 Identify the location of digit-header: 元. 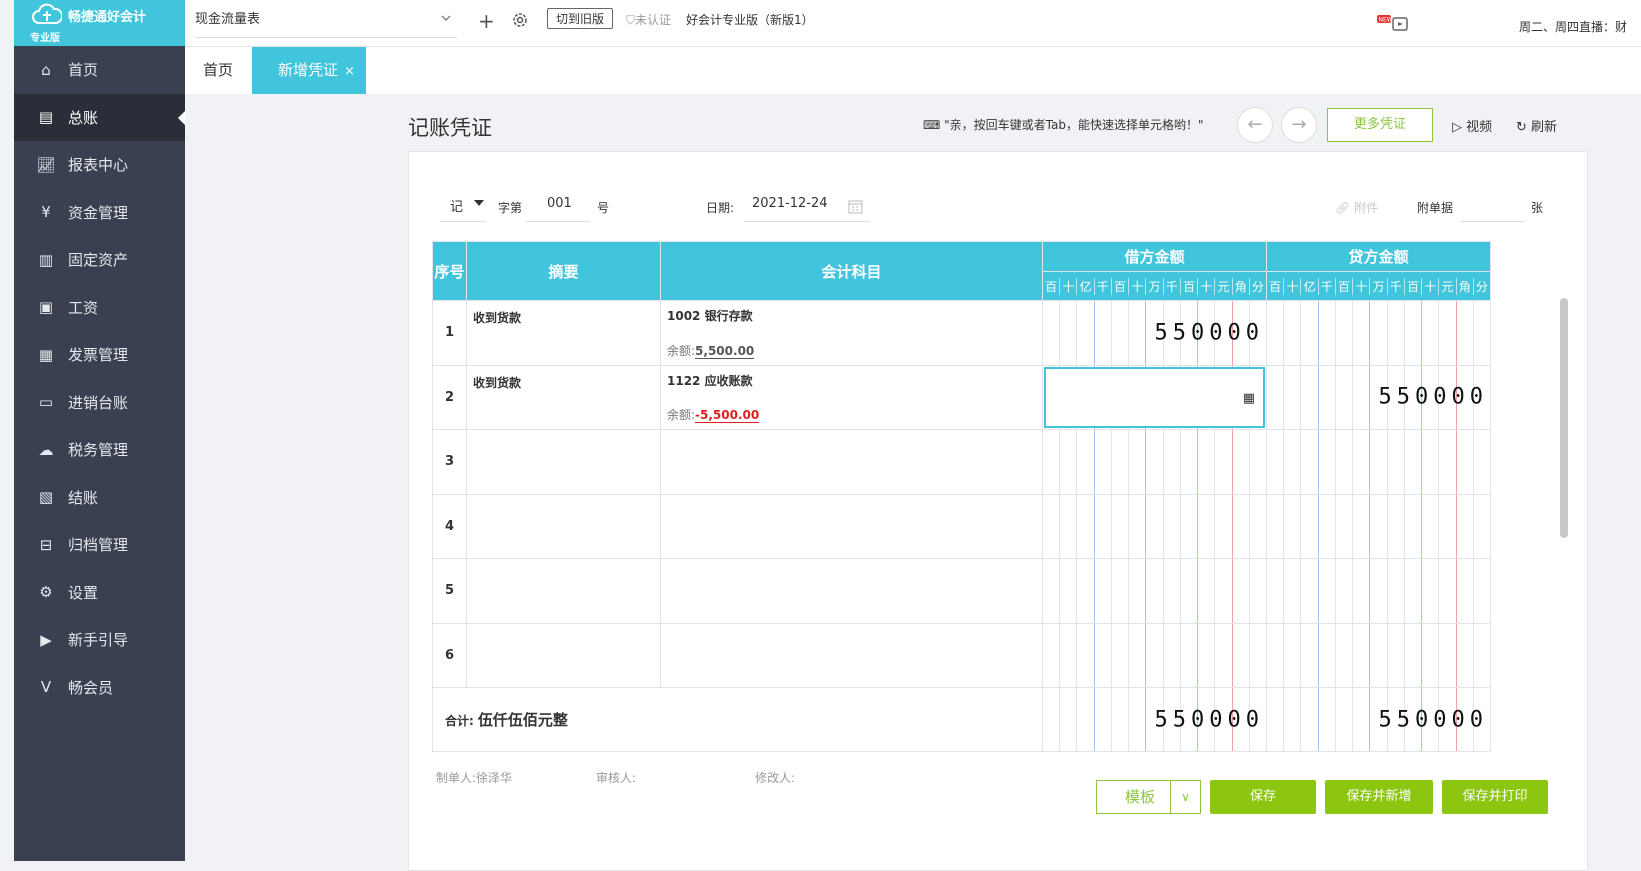
(1448, 286).